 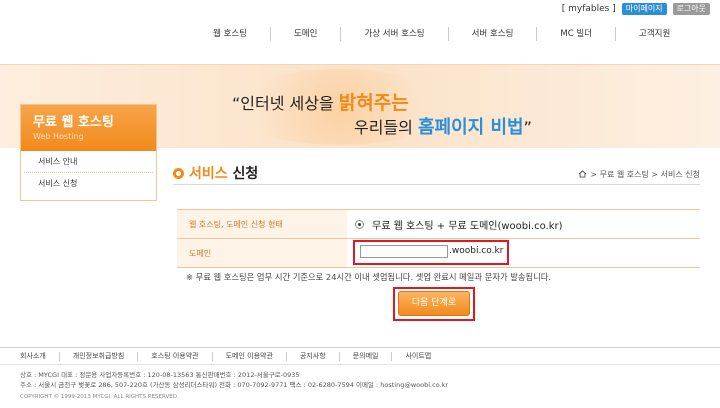 I want to click on home-icon, so click(x=582, y=174).